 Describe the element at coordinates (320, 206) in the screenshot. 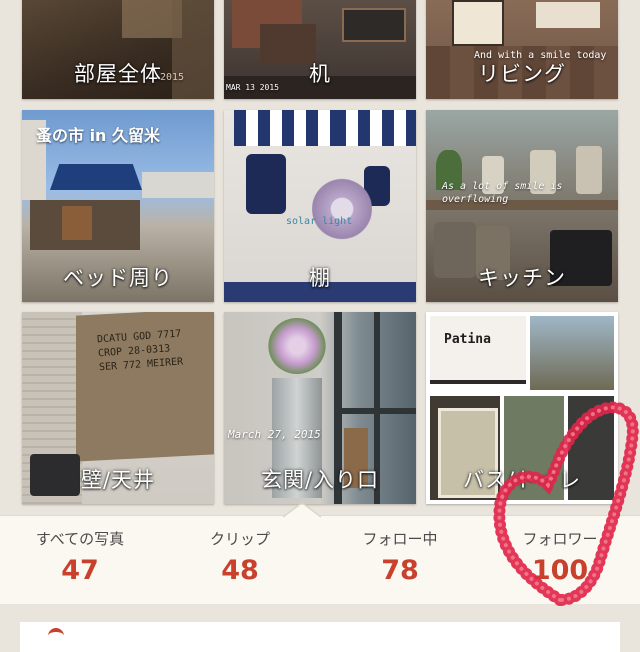

I see `category-tile-shelf: solar light 棚` at that location.